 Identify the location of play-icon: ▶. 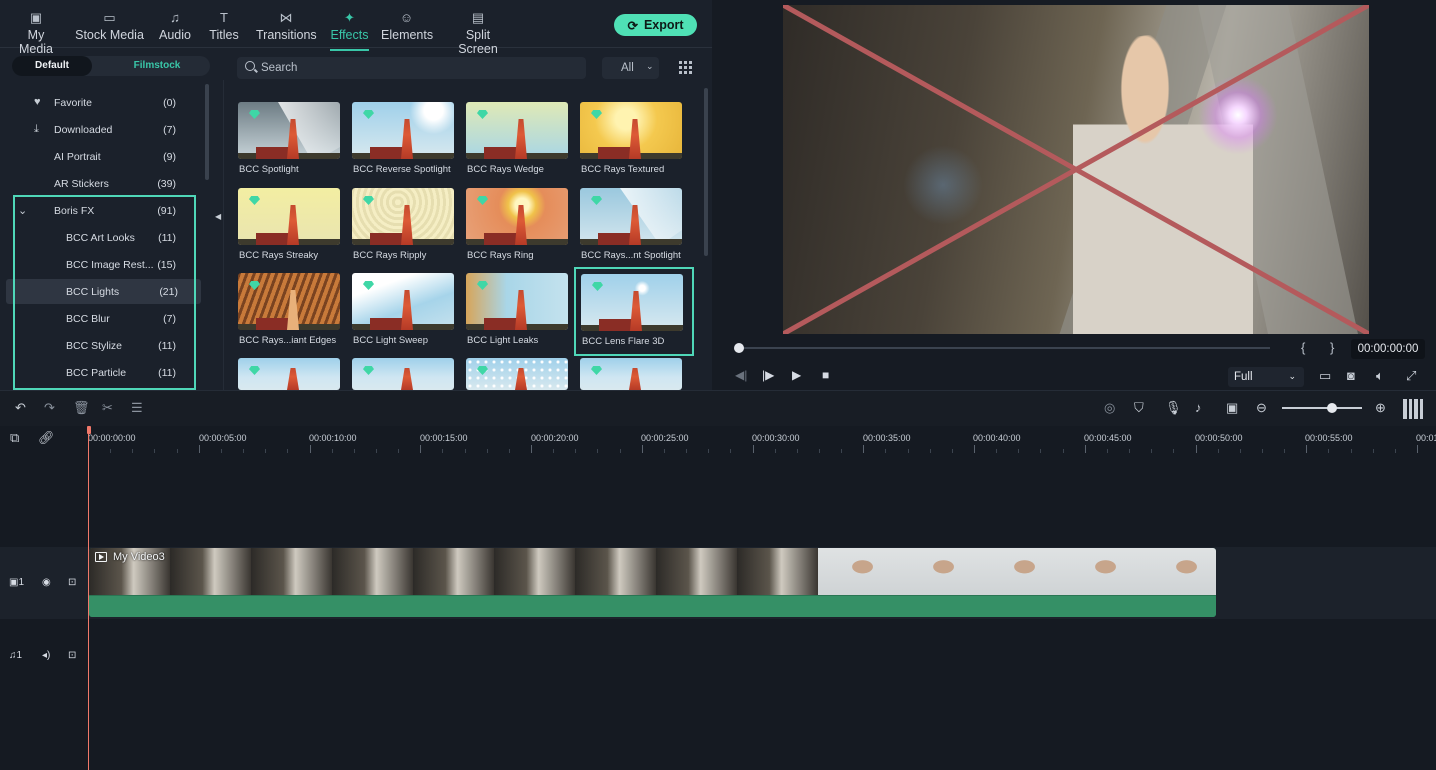
(796, 375).